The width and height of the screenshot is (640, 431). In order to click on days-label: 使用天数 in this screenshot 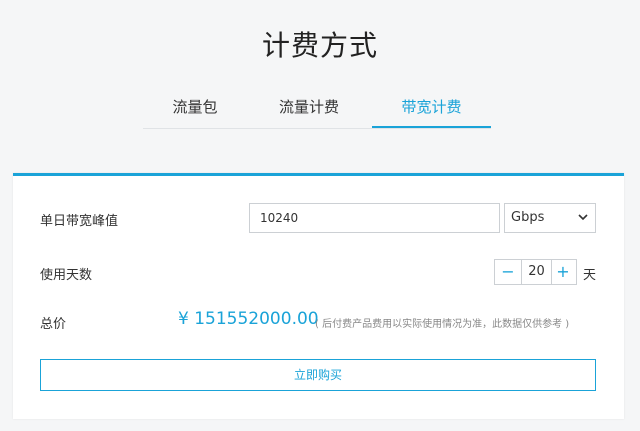, I will do `click(66, 275)`.